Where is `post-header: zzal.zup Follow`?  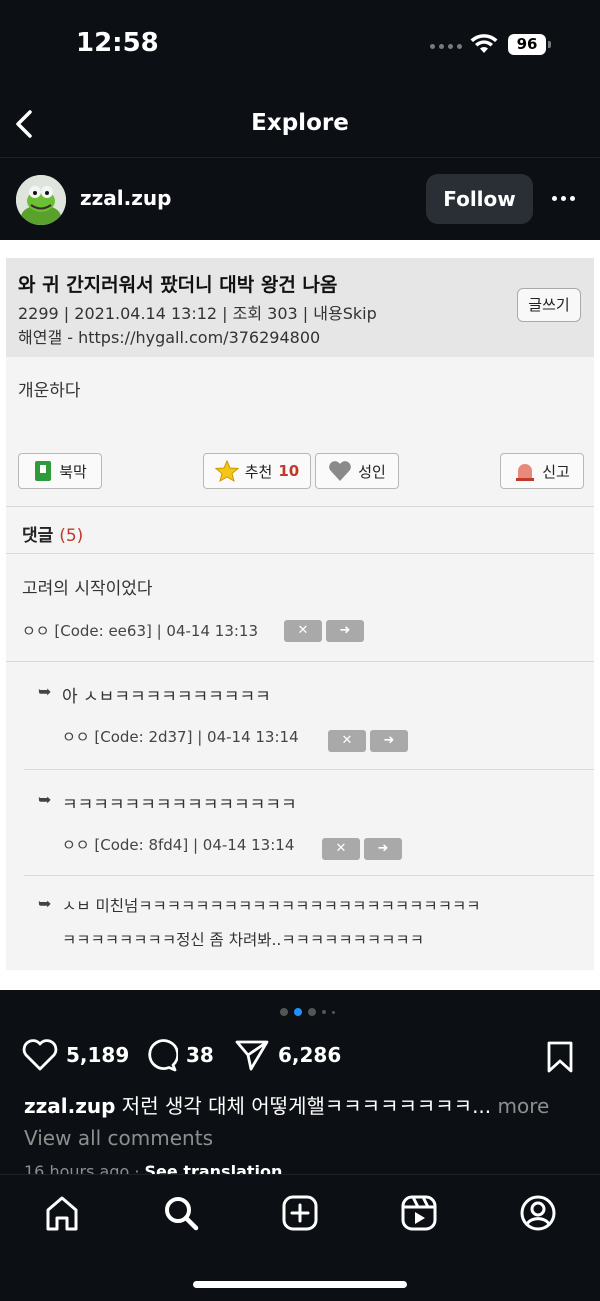
post-header: zzal.zup Follow is located at coordinates (300, 199).